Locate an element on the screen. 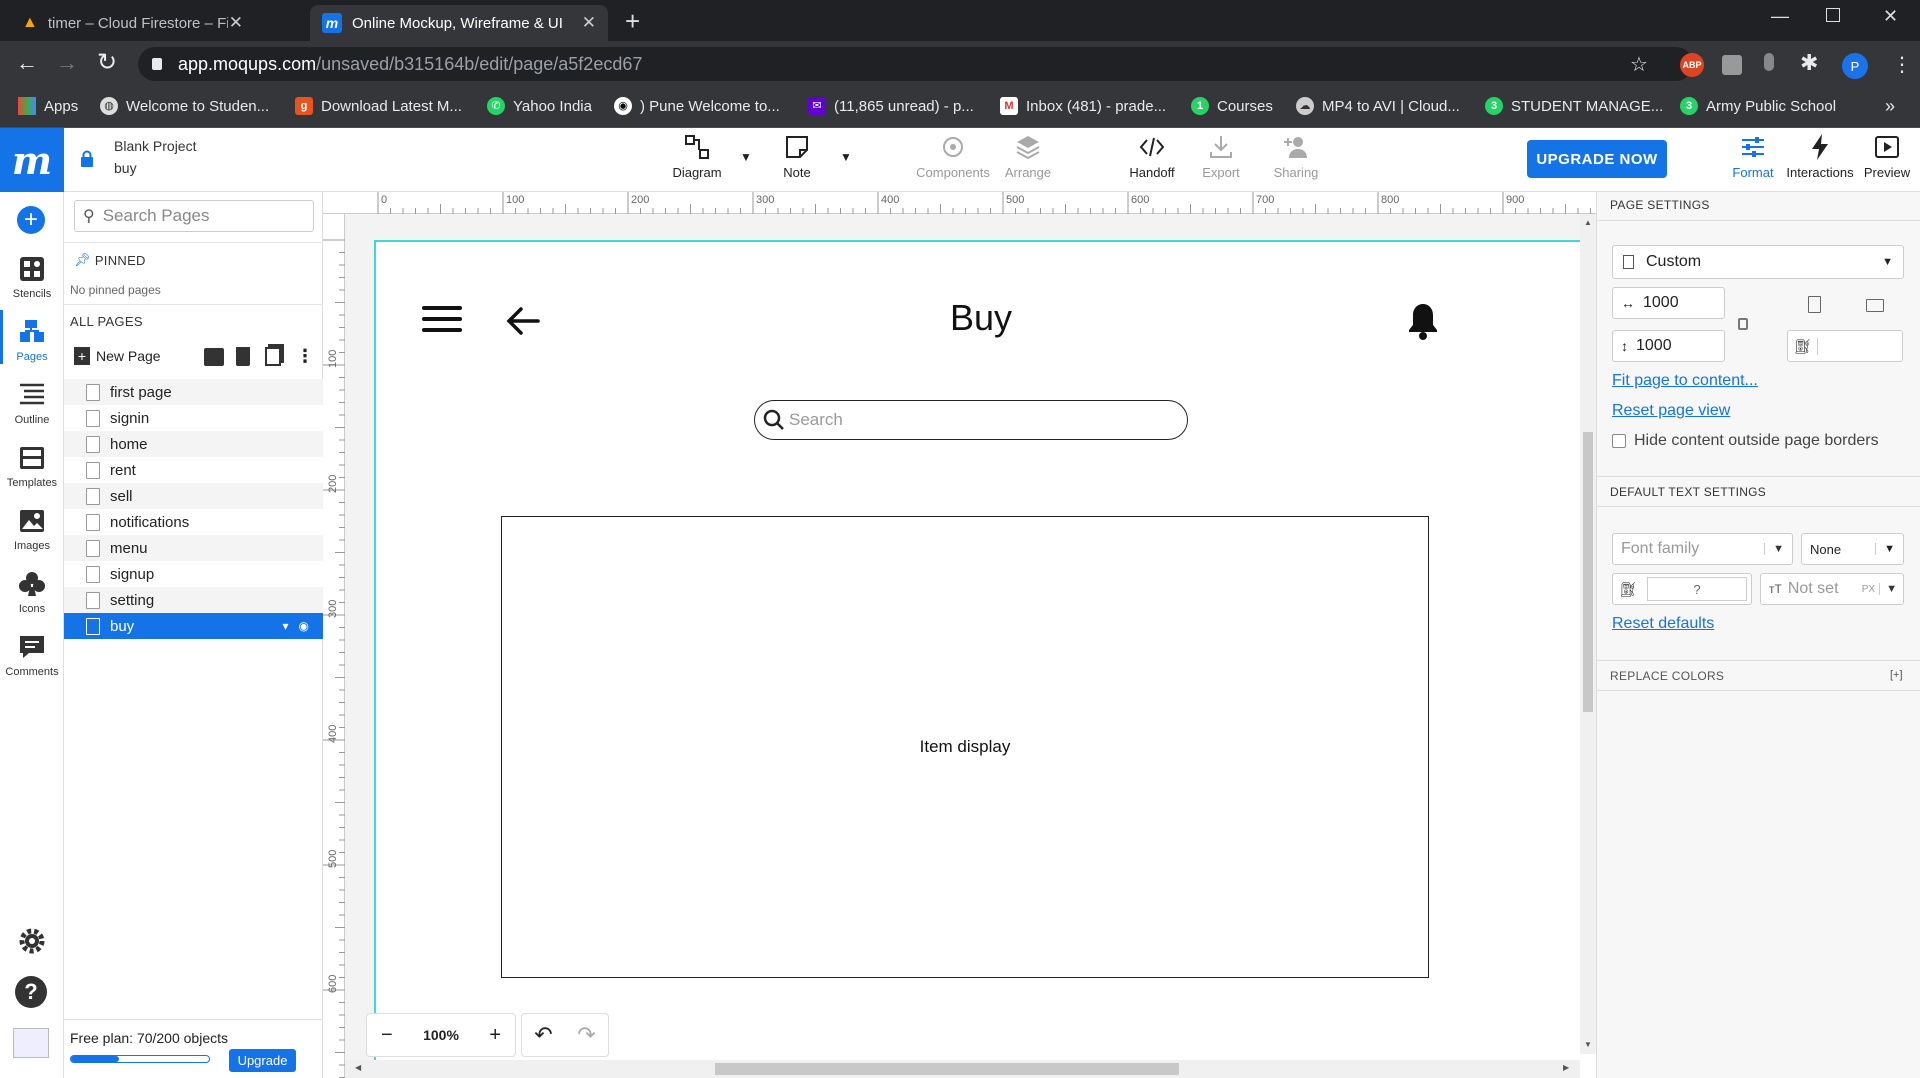 The image size is (1920, 1078). text-color-picker: ⛽︎ ? is located at coordinates (1682, 589).